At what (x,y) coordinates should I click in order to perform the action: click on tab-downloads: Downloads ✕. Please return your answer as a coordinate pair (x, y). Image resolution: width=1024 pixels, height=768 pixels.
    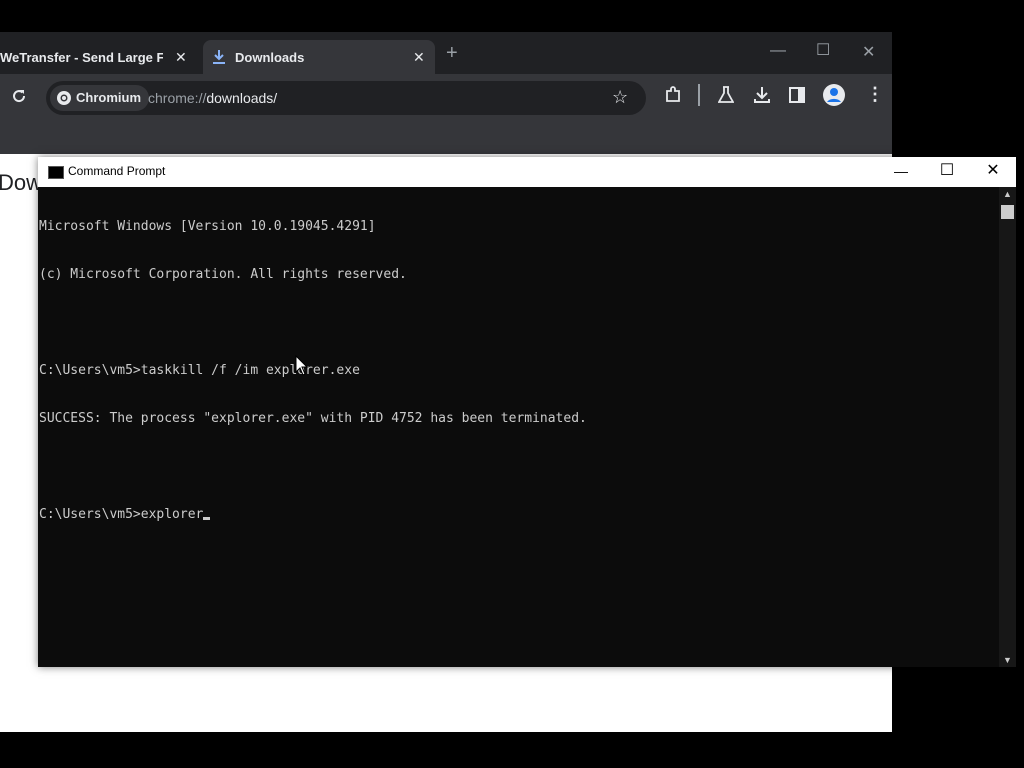
    Looking at the image, I should click on (319, 57).